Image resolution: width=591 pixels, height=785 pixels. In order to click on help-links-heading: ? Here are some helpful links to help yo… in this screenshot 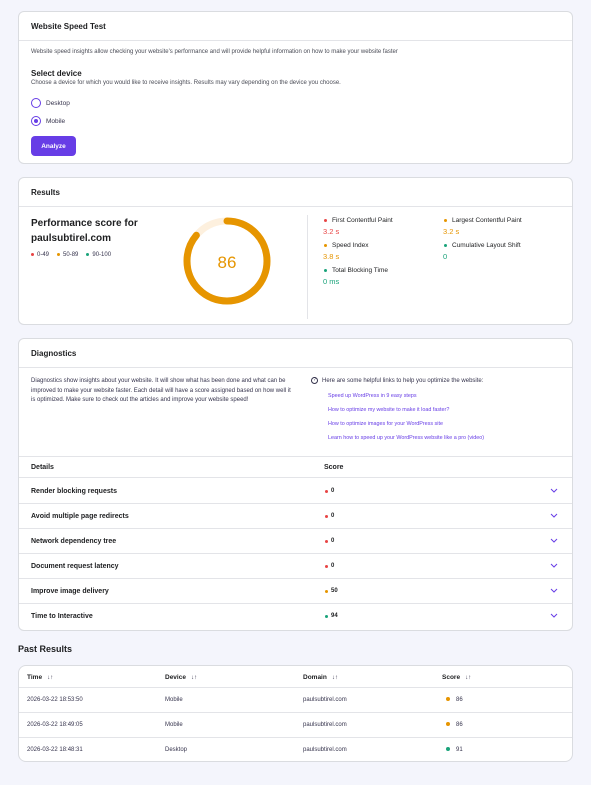, I will do `click(397, 380)`.